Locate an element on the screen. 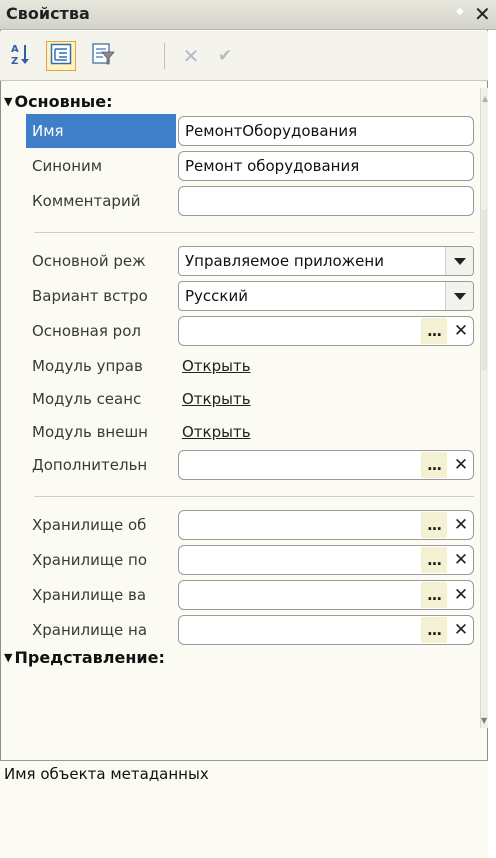 The image size is (496, 858). svg-text: Z is located at coordinates (14, 61).